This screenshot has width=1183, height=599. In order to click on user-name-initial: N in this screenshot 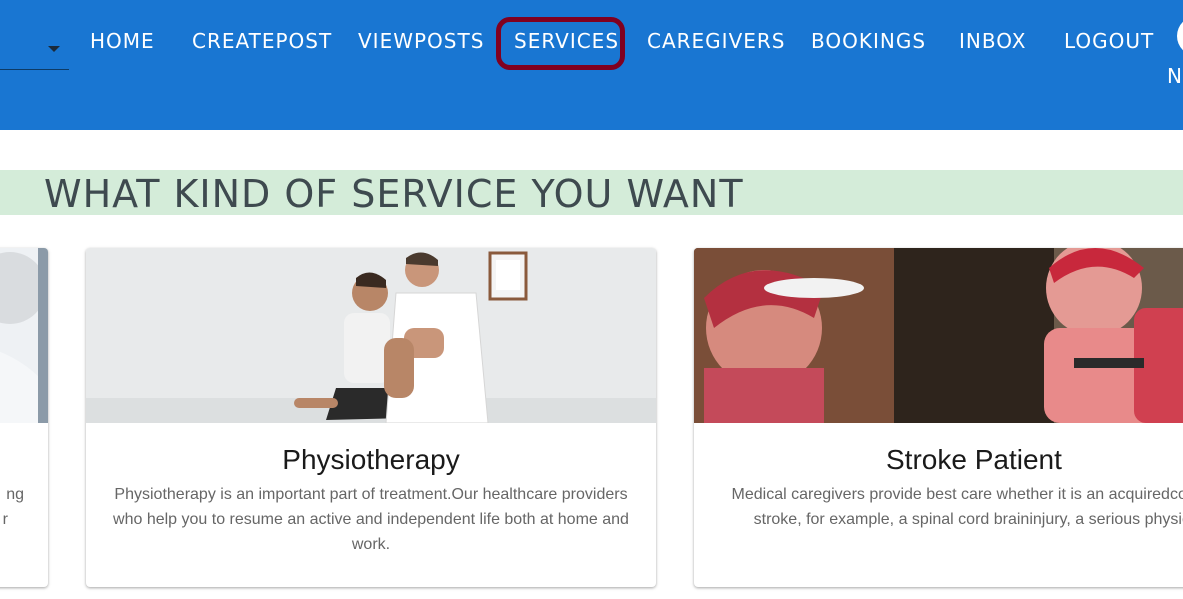, I will do `click(1174, 76)`.